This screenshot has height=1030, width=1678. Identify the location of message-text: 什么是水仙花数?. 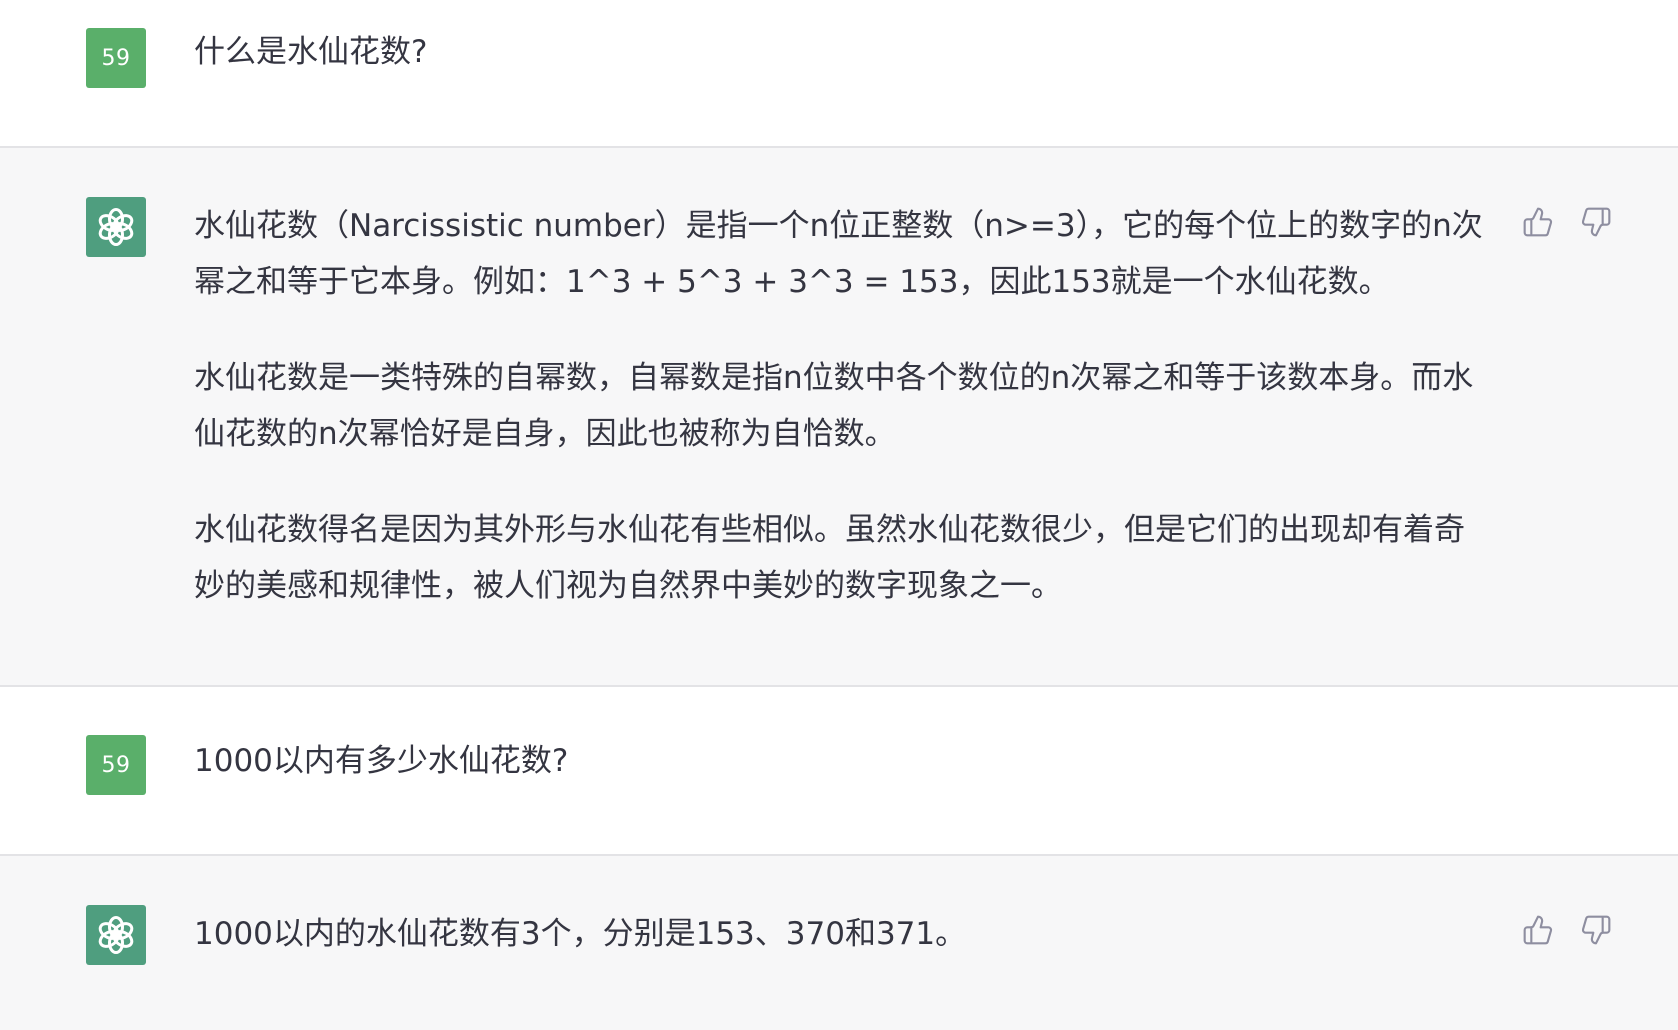
(844, 52).